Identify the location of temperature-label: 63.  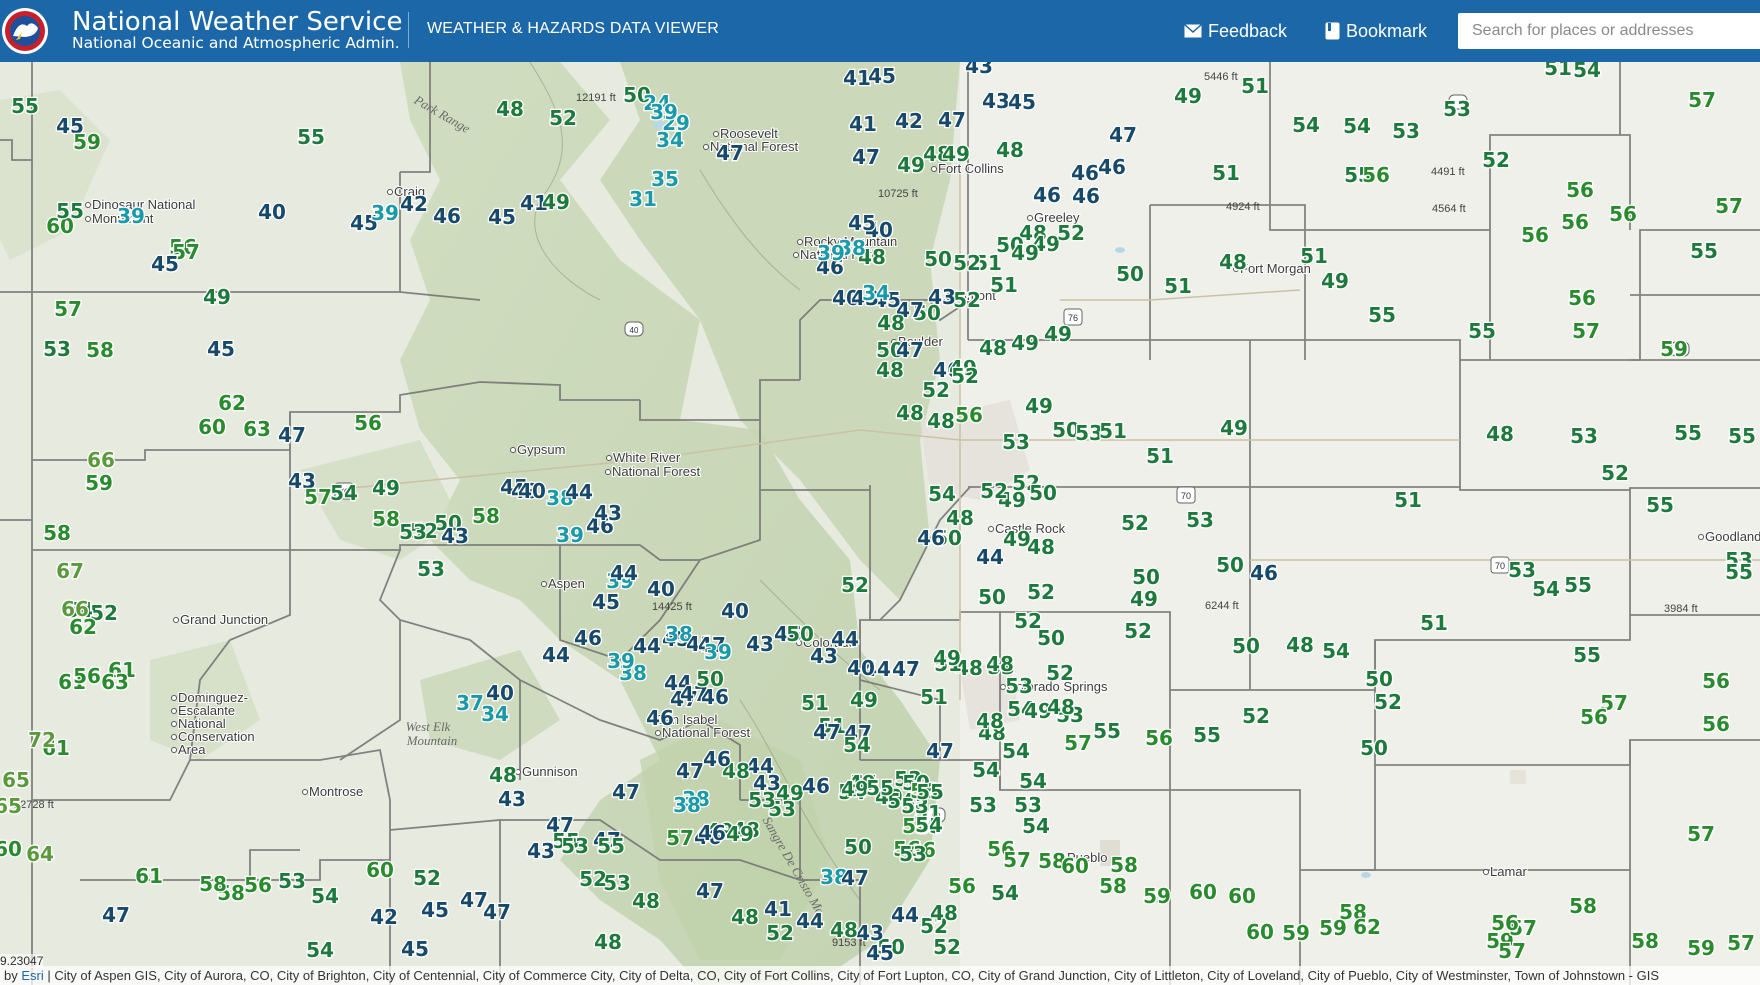
(257, 429).